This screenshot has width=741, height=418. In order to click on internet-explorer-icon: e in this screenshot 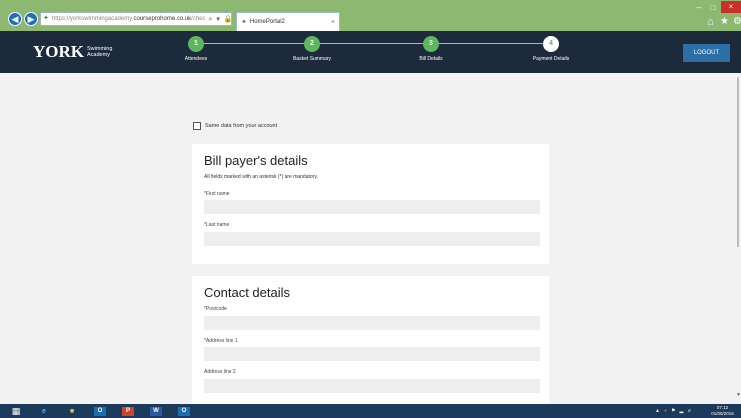, I will do `click(44, 411)`.